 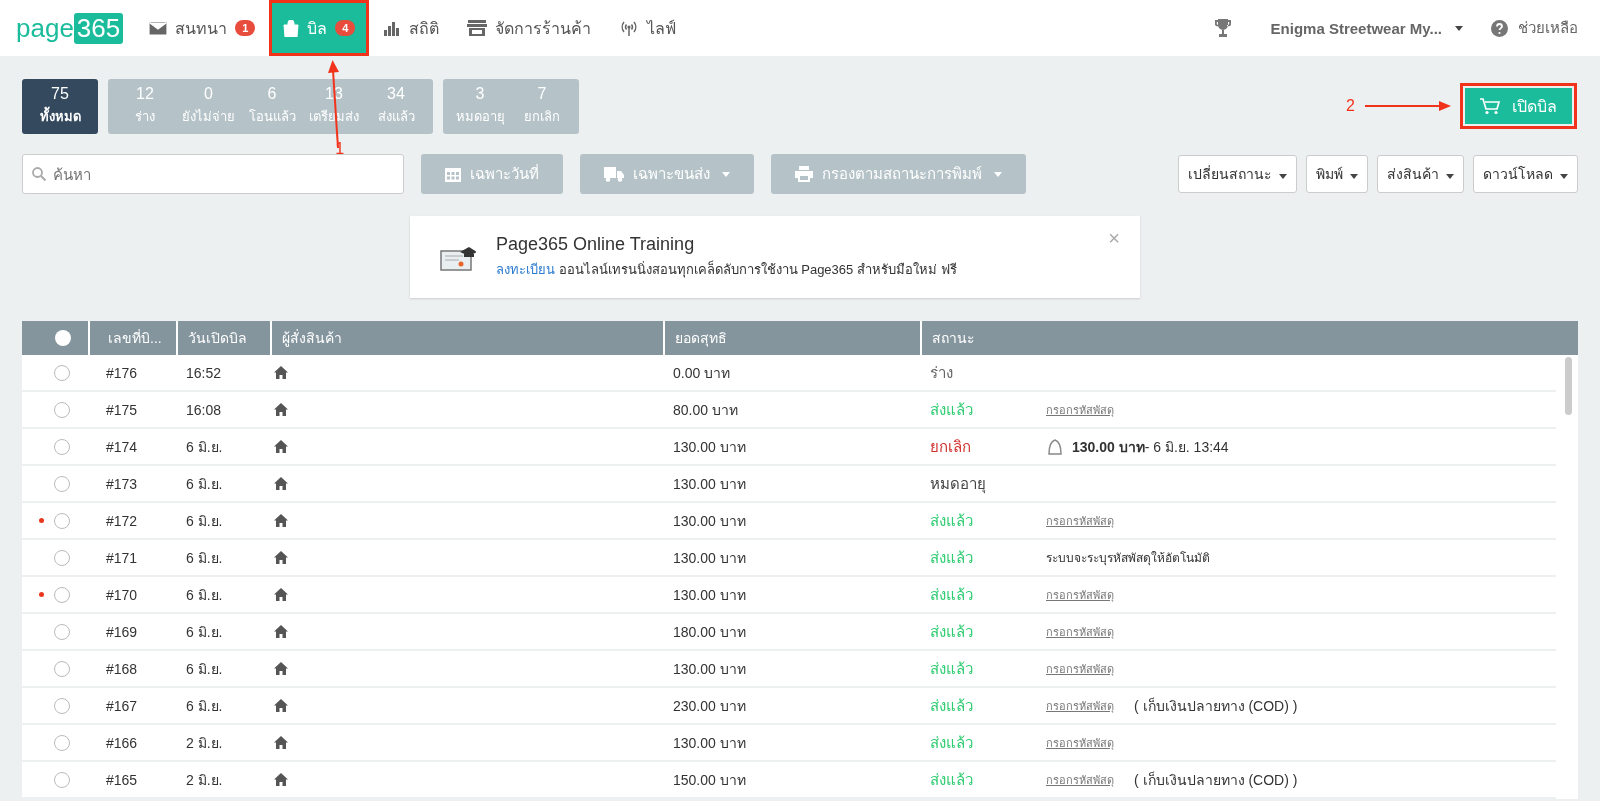 What do you see at coordinates (202, 28) in the screenshot?
I see `nav-tab: สนทนา 1` at bounding box center [202, 28].